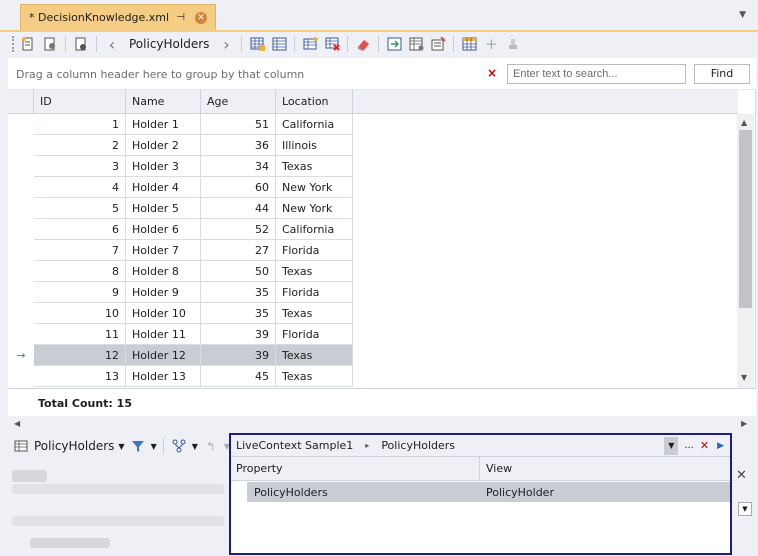 This screenshot has height=556, width=758. Describe the element at coordinates (238, 102) in the screenshot. I see `column-header-age: Age` at that location.